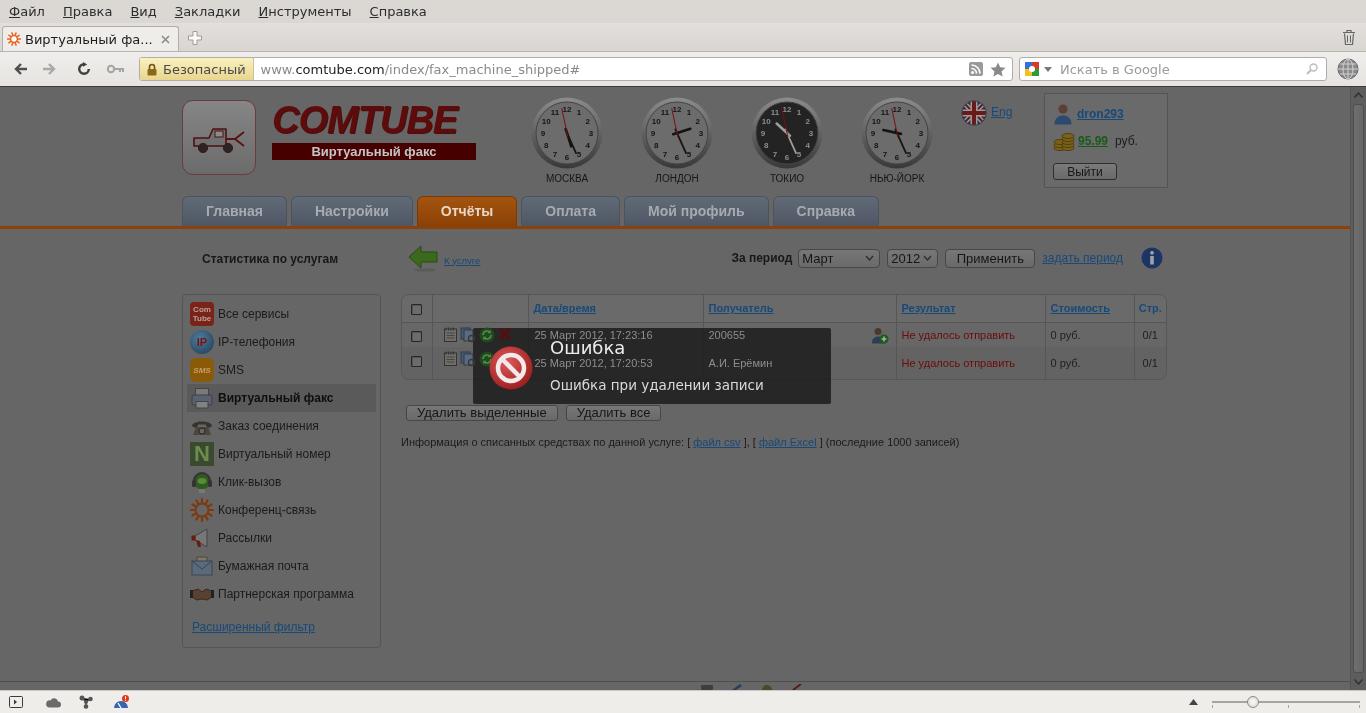 The width and height of the screenshot is (1366, 713). Describe the element at coordinates (1349, 37) in the screenshot. I see `trash-icon` at that location.